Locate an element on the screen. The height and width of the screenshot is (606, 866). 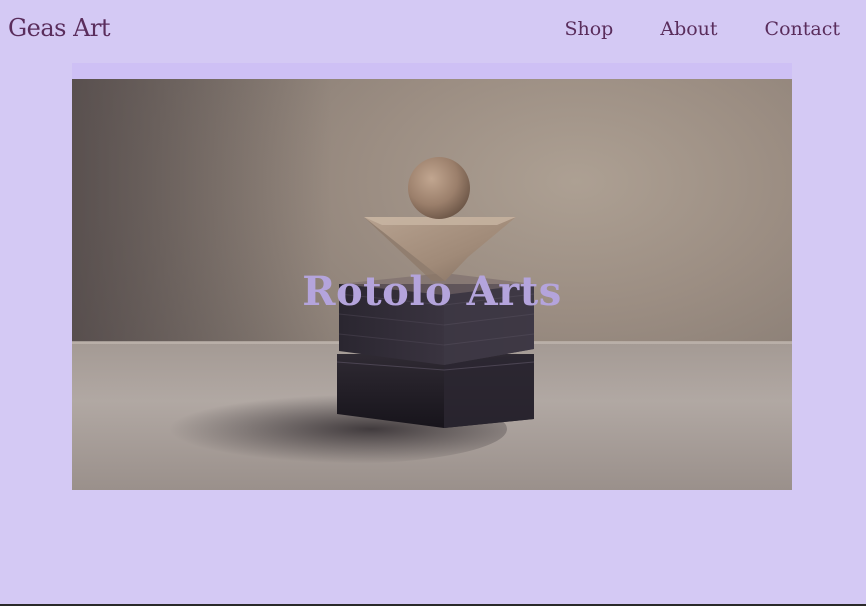
lower-block is located at coordinates (435, 391).